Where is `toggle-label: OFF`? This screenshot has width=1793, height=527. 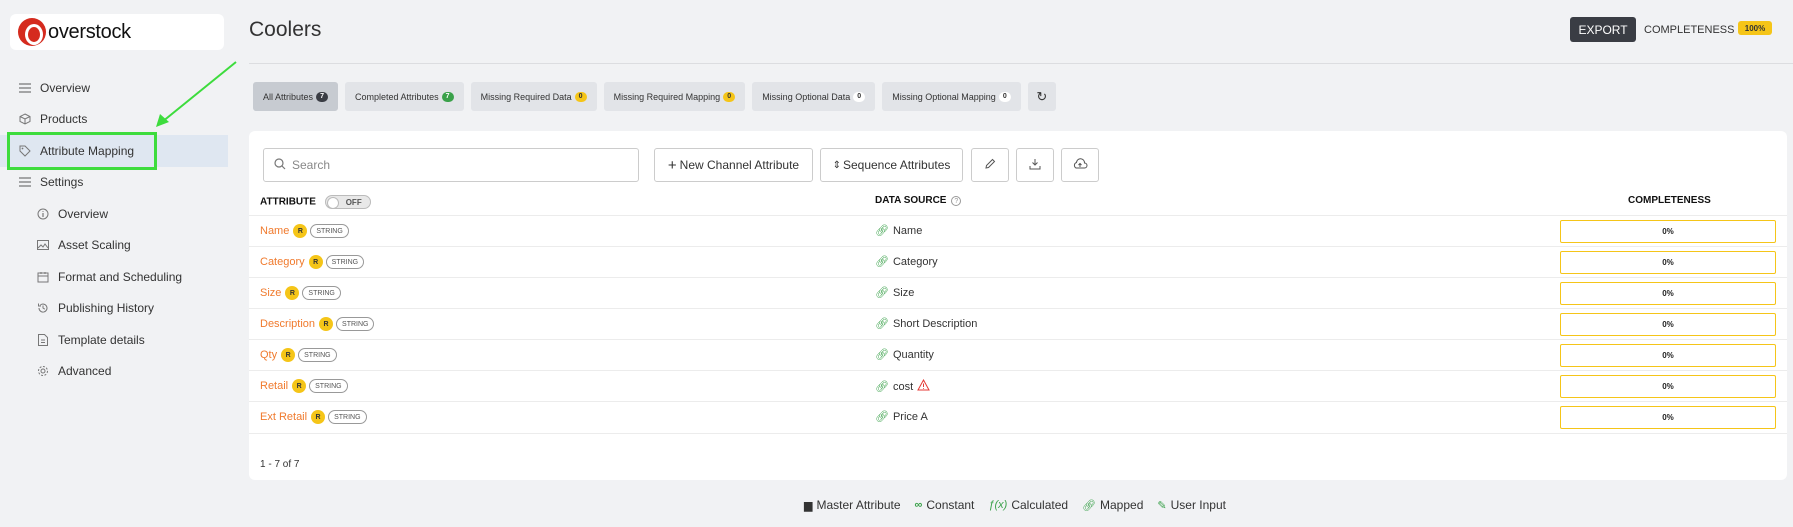 toggle-label: OFF is located at coordinates (353, 202).